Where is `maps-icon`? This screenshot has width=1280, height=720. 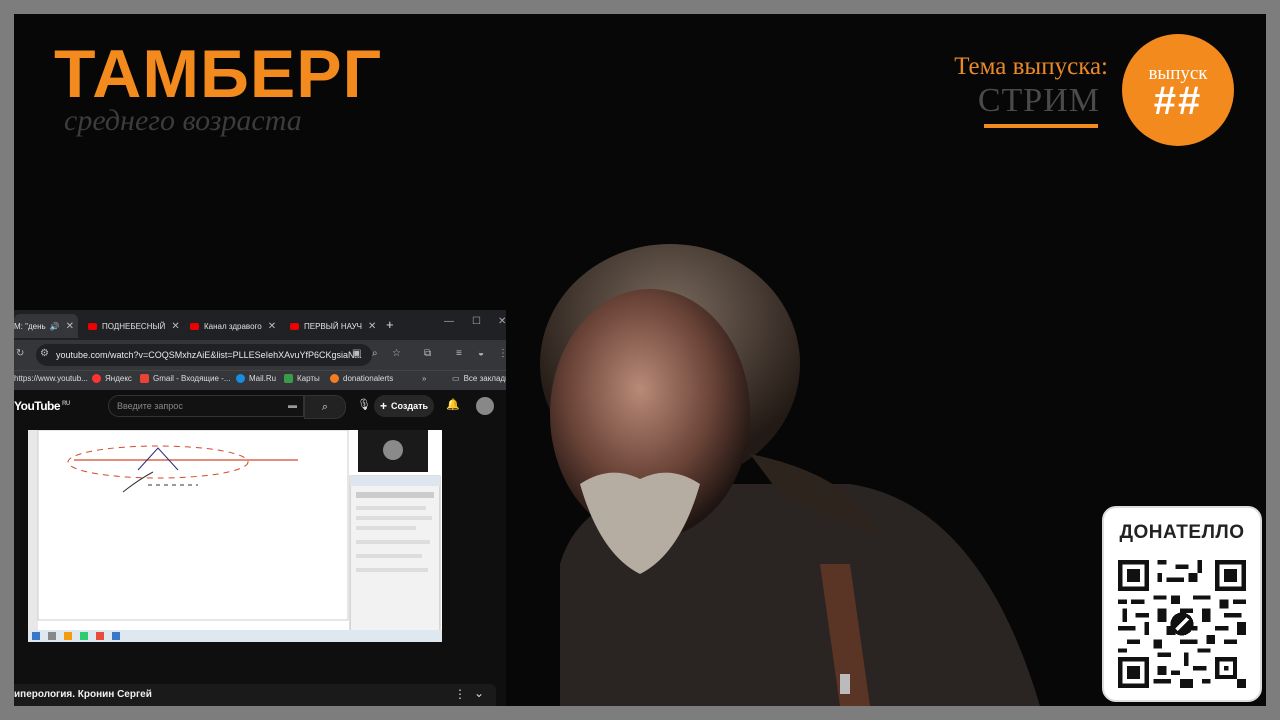
maps-icon is located at coordinates (288, 378).